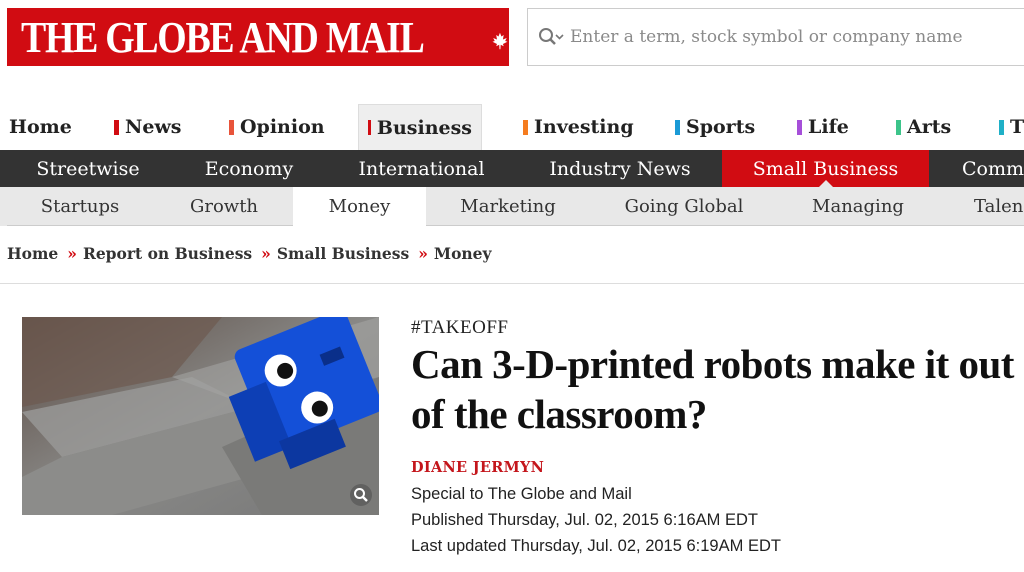  I want to click on breadcrumb-small-business: Small Business, so click(343, 253).